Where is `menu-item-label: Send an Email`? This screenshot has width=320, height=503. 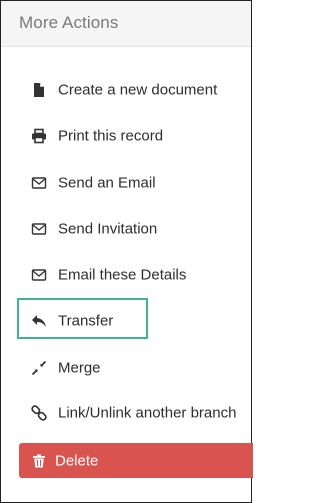
menu-item-label: Send an Email is located at coordinates (107, 183).